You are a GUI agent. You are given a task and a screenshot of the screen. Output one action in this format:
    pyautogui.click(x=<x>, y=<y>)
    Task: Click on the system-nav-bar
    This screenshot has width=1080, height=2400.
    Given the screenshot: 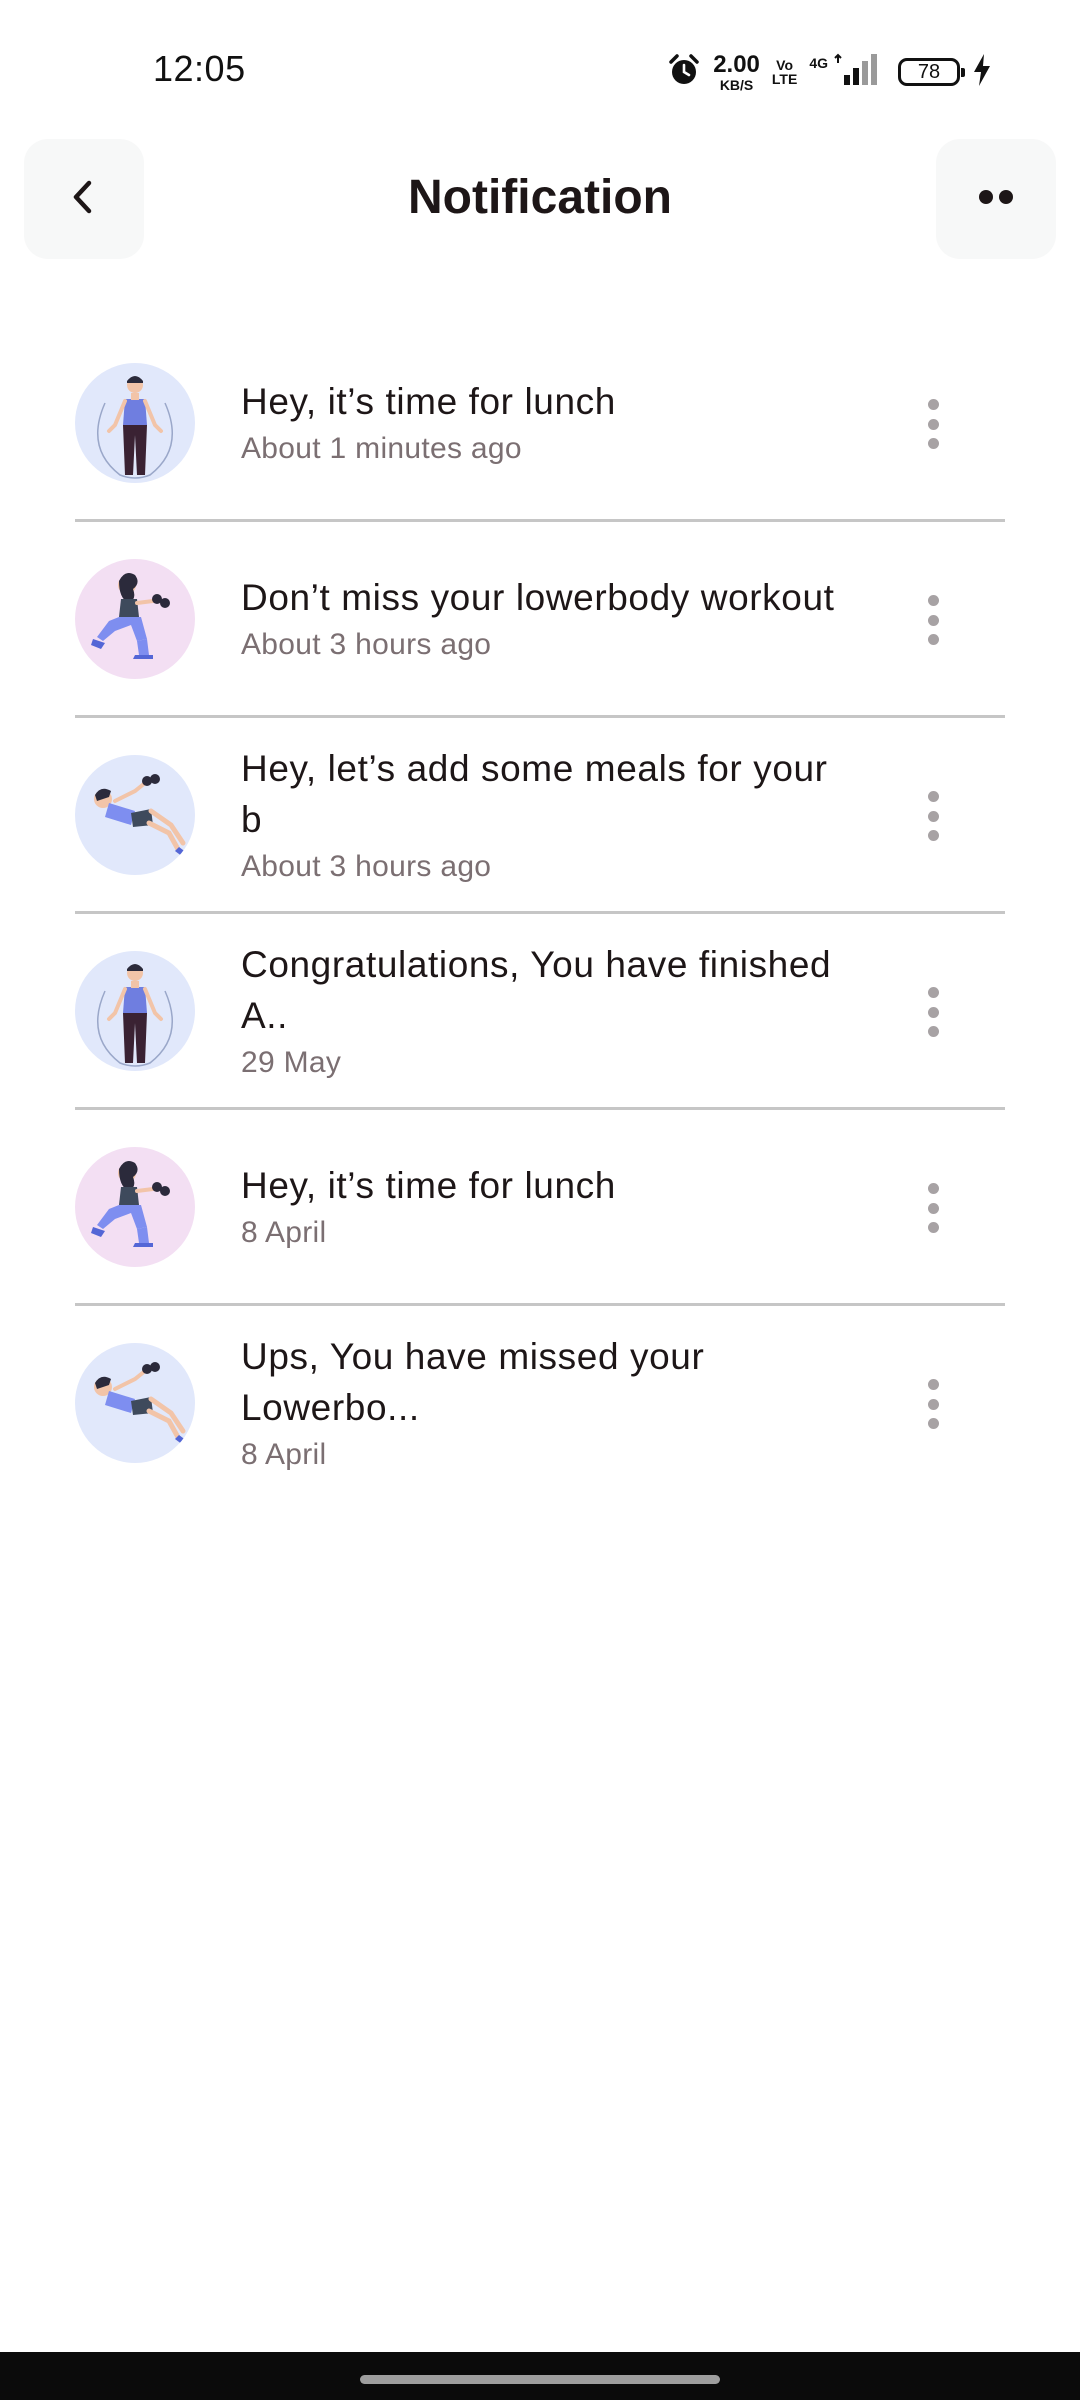 What is the action you would take?
    pyautogui.click(x=540, y=2376)
    